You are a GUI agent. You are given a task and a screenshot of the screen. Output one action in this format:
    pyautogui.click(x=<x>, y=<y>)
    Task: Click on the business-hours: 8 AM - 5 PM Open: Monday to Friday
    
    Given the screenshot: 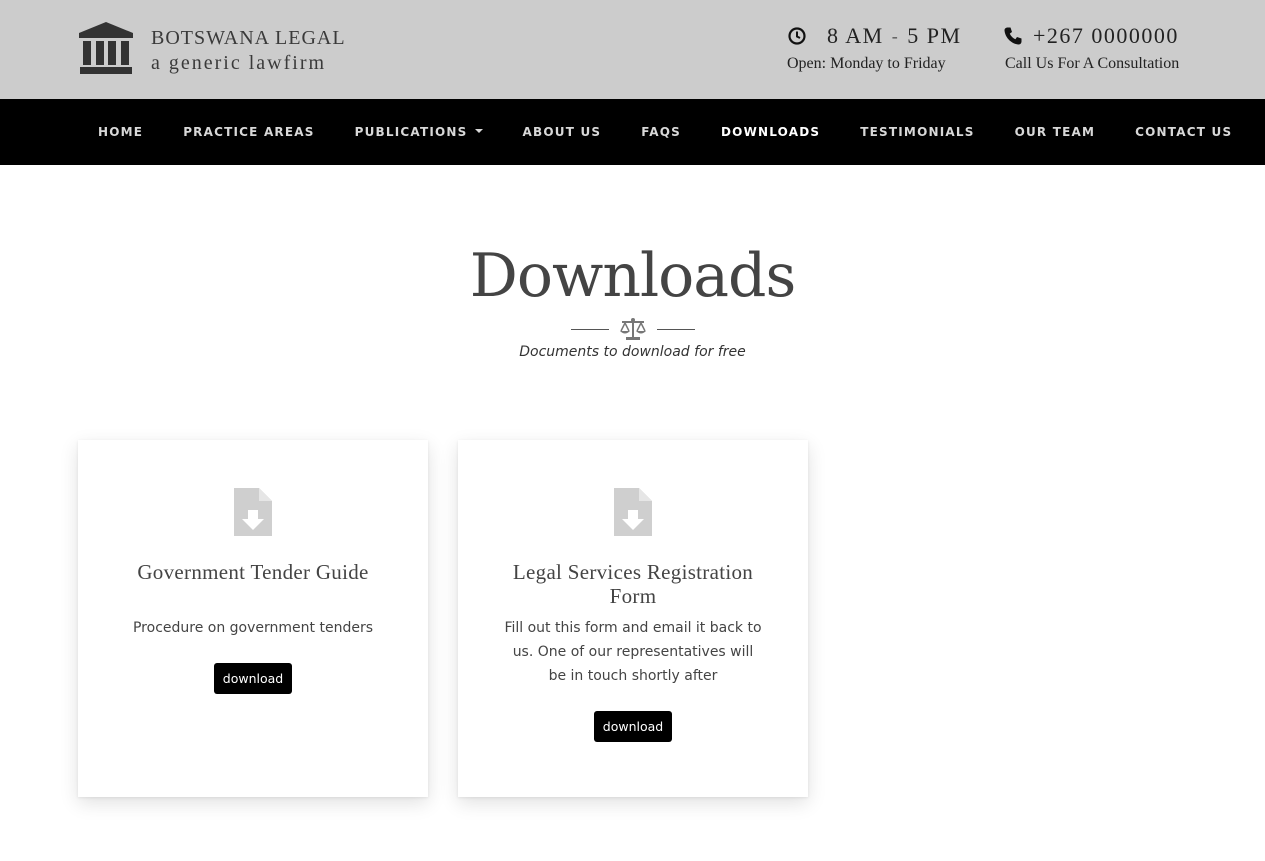 What is the action you would take?
    pyautogui.click(x=874, y=48)
    